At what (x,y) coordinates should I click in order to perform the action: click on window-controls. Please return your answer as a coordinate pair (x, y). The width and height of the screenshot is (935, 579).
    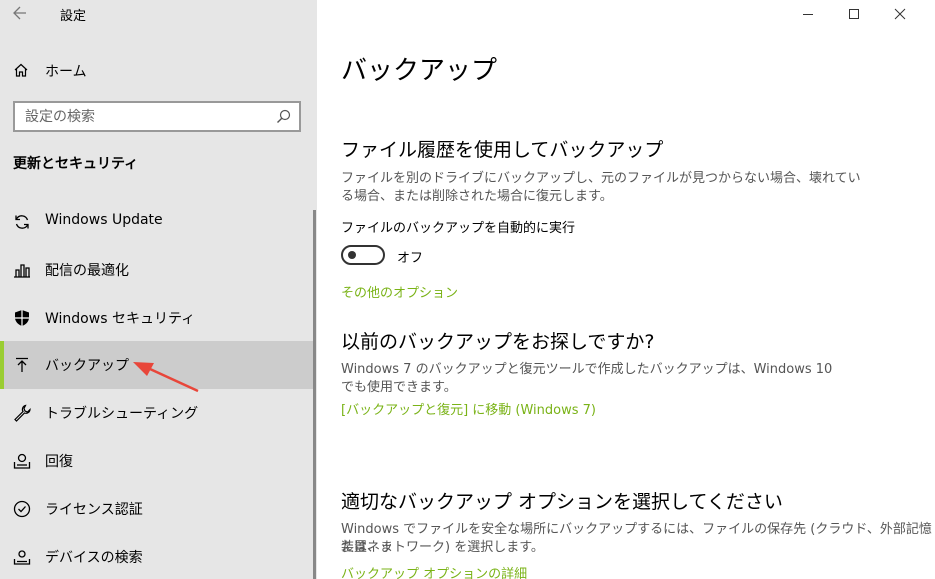
    Looking at the image, I should click on (860, 14).